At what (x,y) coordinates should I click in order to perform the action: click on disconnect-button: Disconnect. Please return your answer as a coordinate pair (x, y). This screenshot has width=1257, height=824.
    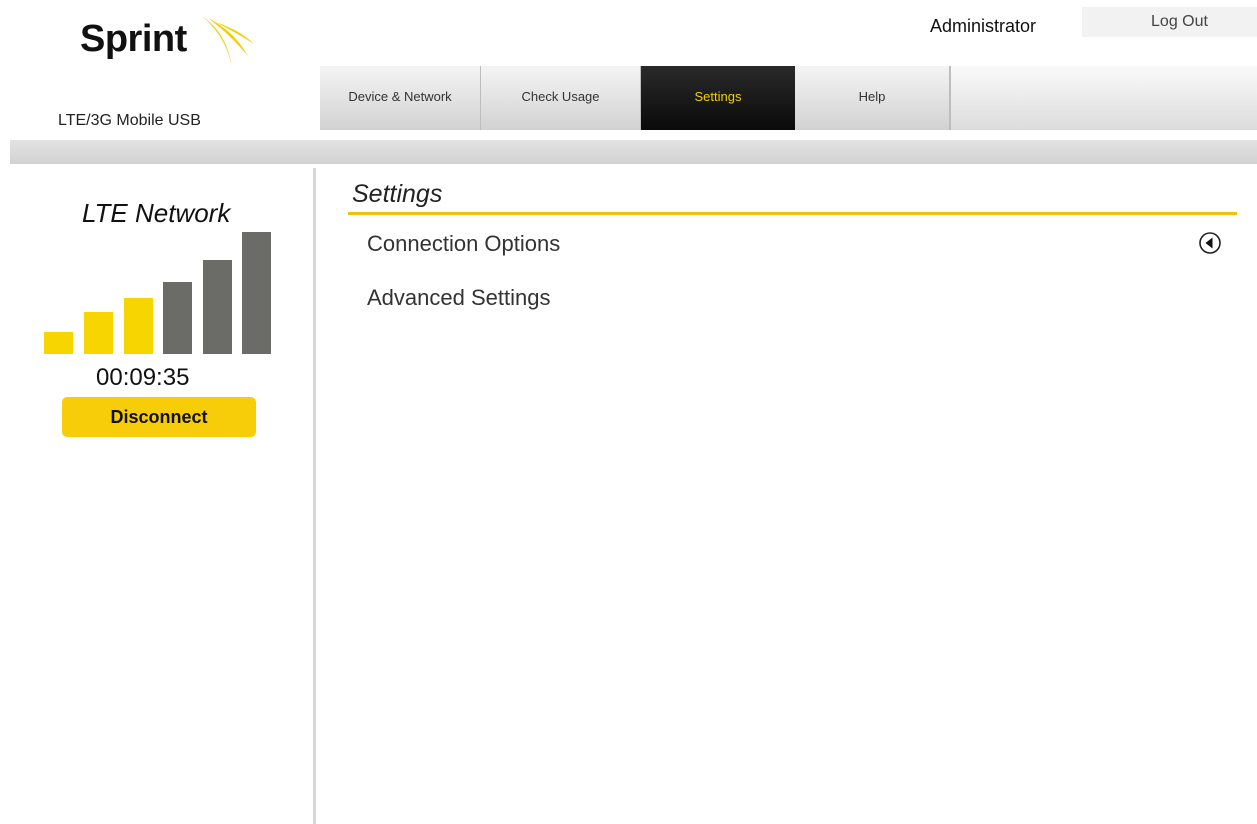
    Looking at the image, I should click on (159, 417).